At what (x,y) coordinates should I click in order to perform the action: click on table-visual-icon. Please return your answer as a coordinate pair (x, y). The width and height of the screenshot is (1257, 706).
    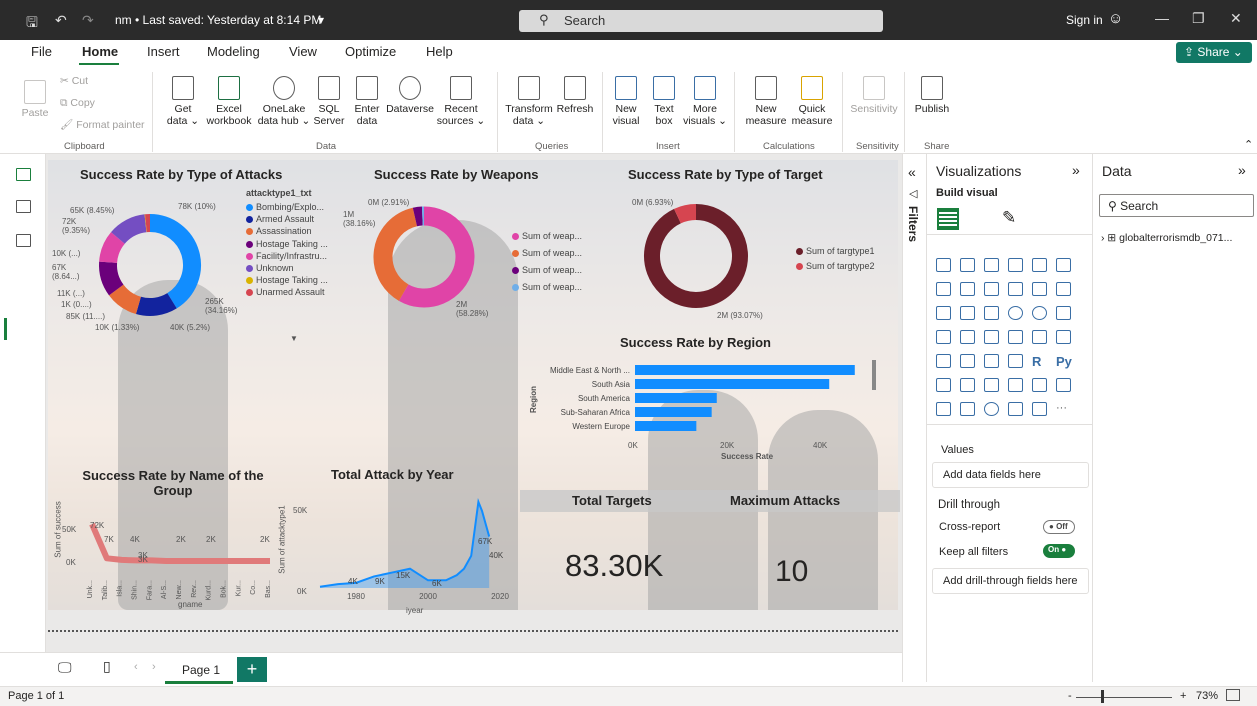
    Looking at the image, I should click on (991, 361).